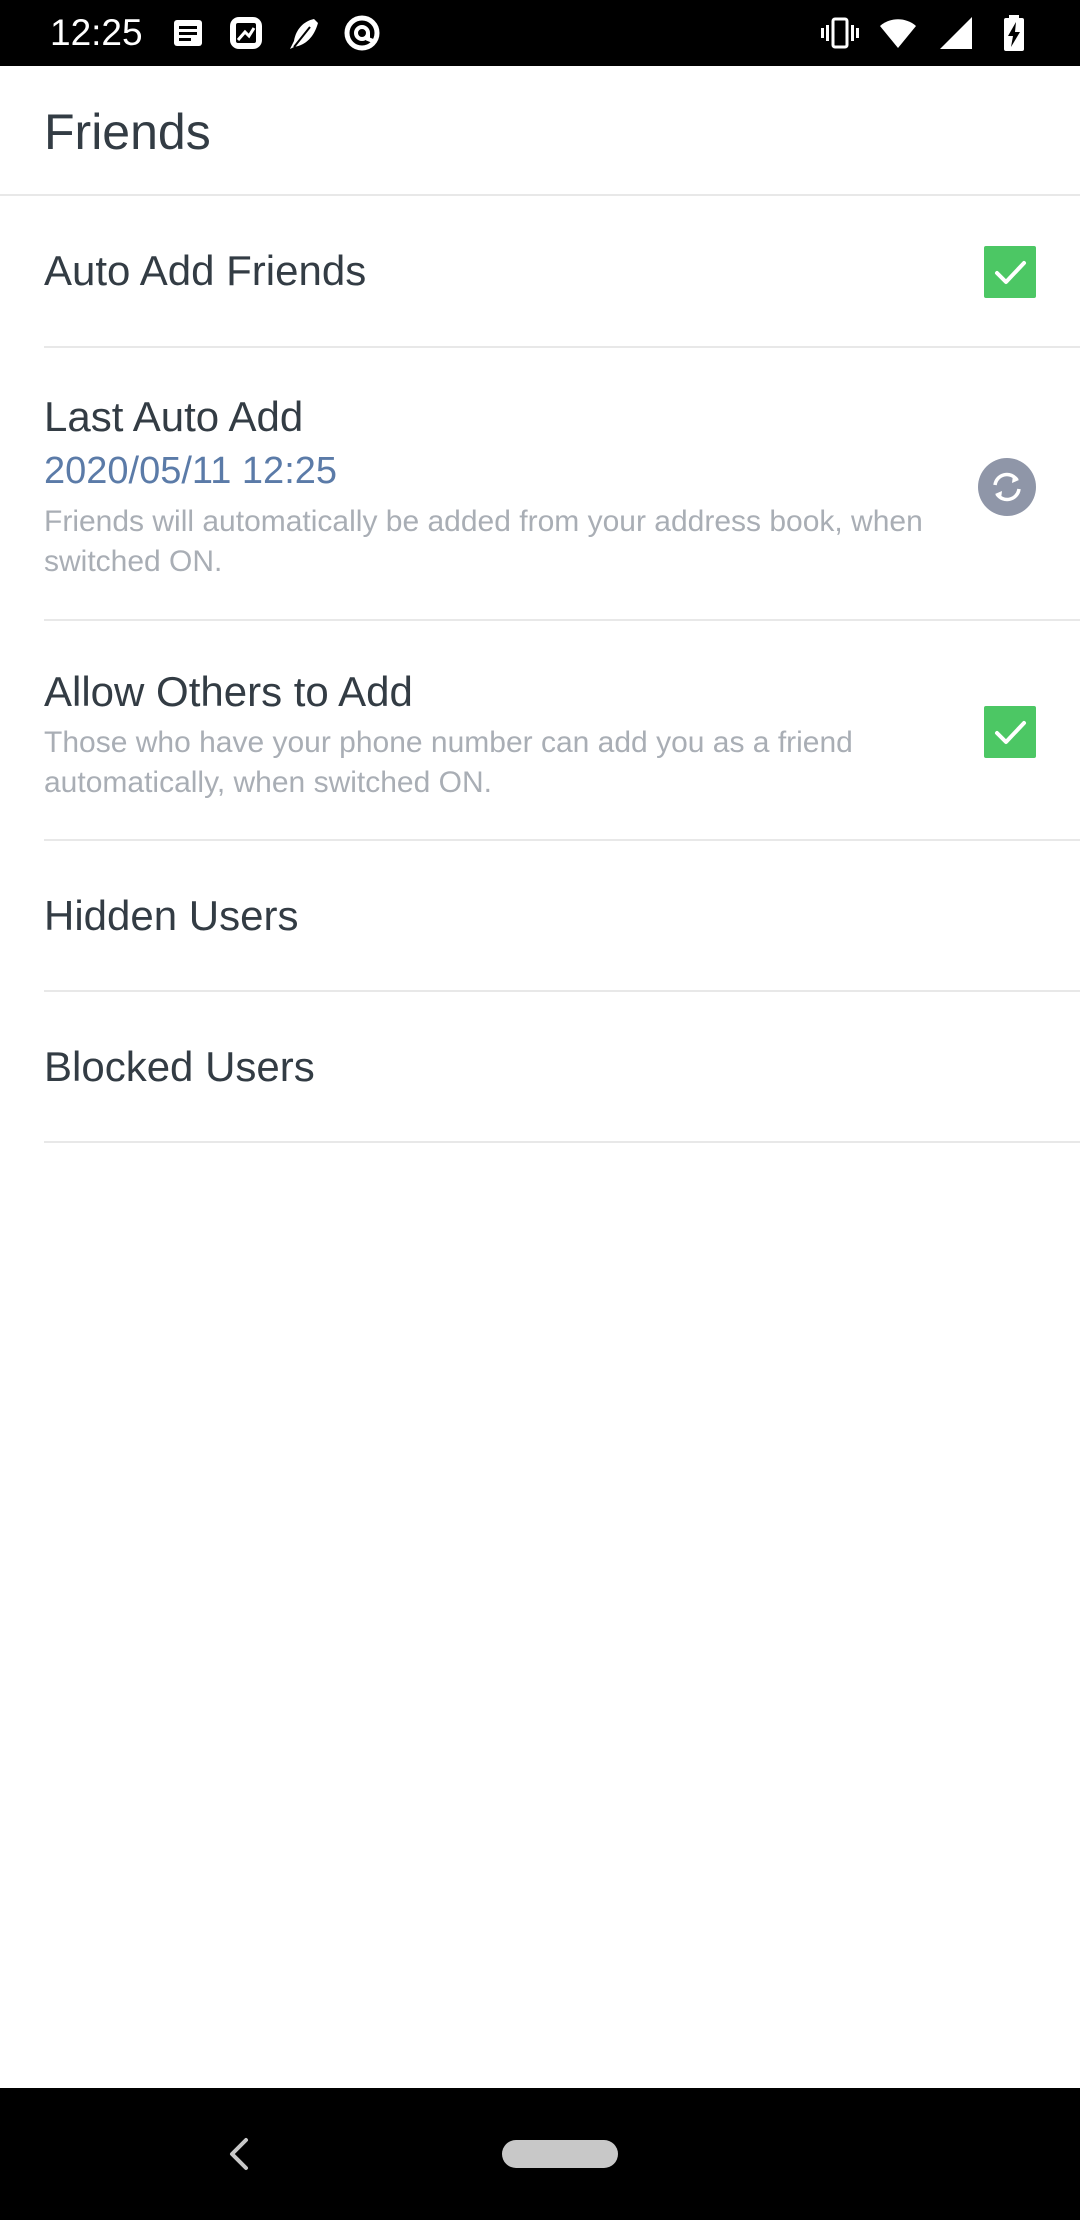  I want to click on allow-others-to-add-checkbox, so click(1010, 732).